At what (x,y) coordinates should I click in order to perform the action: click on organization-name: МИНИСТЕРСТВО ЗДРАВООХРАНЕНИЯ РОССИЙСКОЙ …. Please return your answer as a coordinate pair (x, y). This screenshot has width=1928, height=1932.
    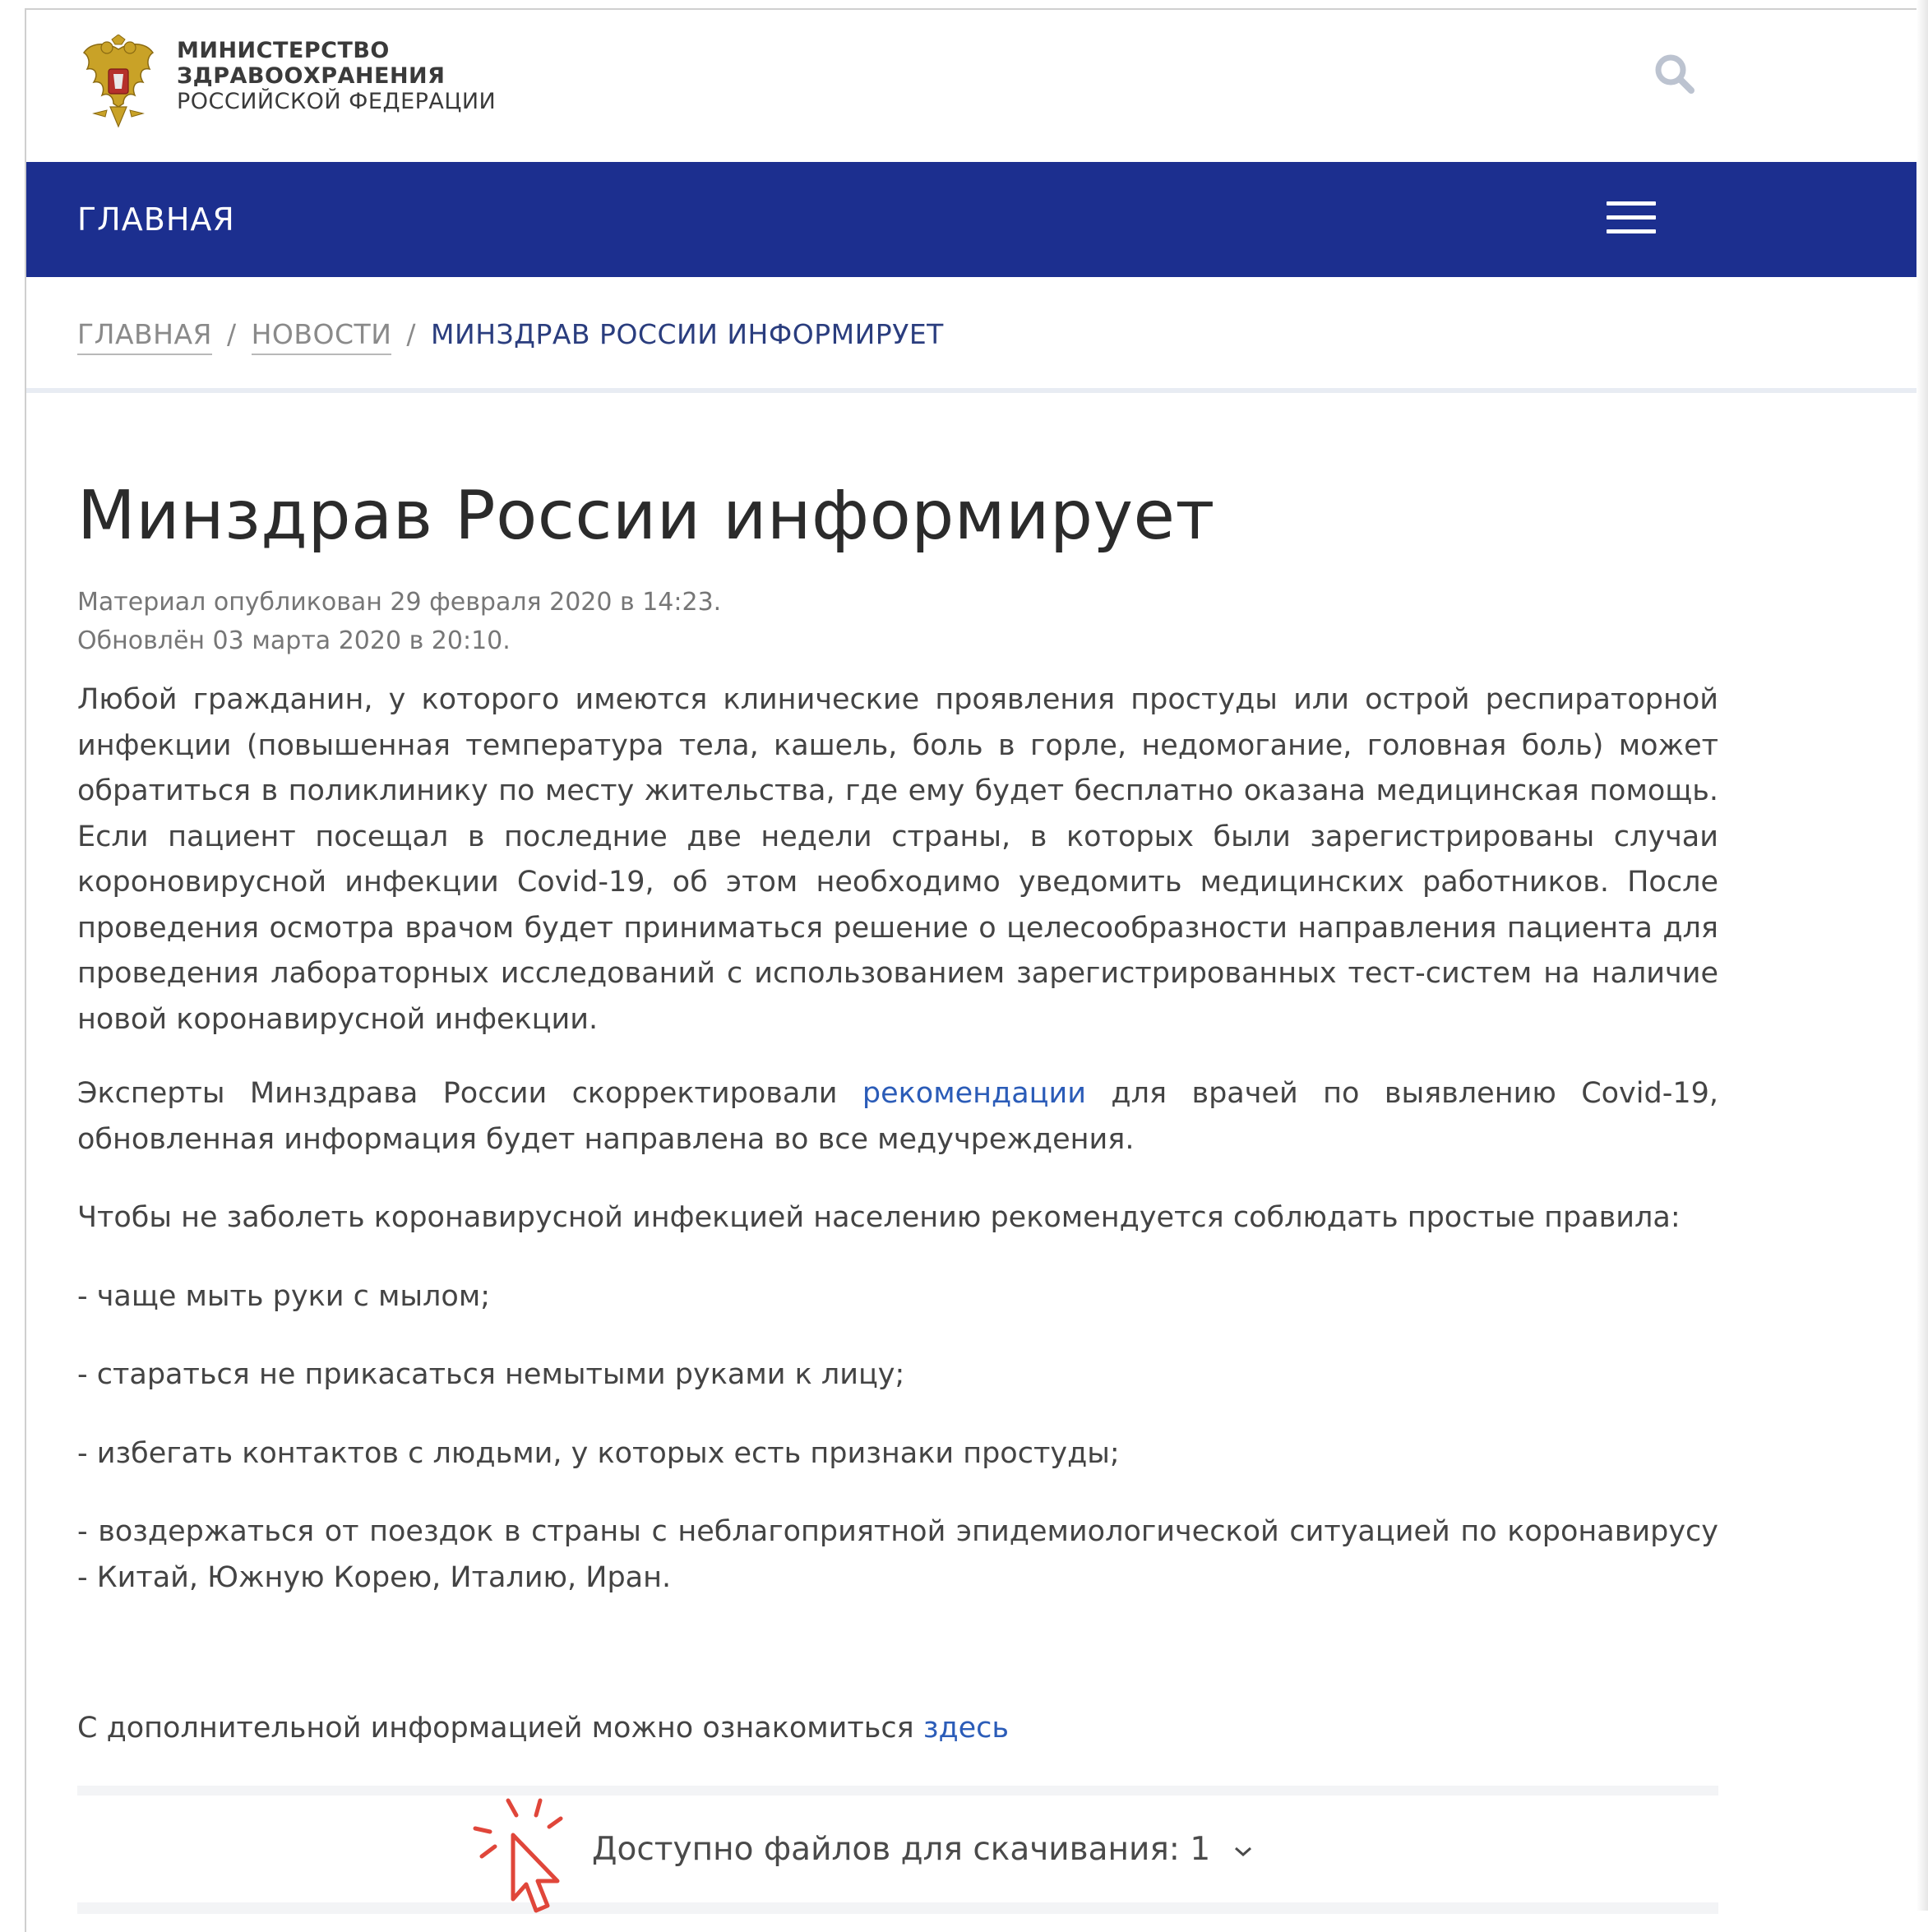
    Looking at the image, I should click on (336, 76).